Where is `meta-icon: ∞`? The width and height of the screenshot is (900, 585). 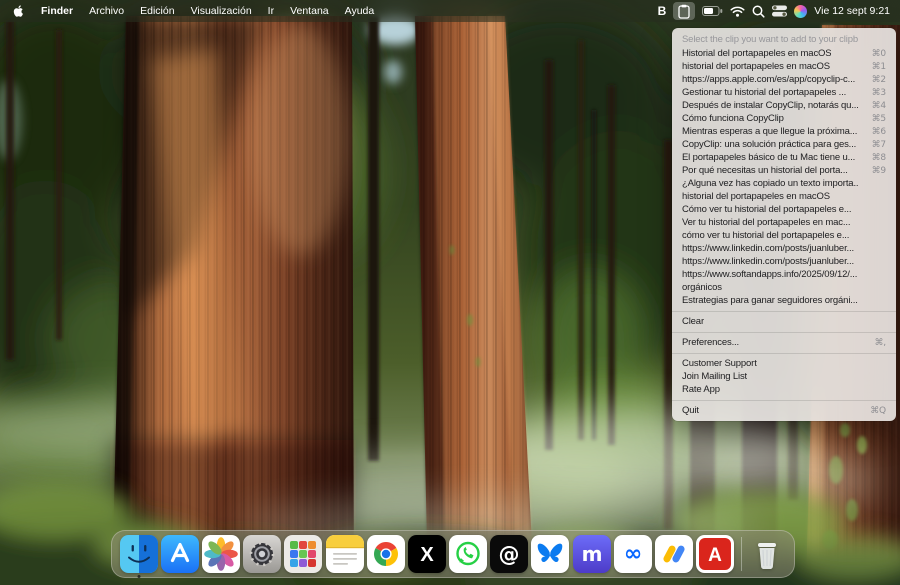 meta-icon: ∞ is located at coordinates (632, 554).